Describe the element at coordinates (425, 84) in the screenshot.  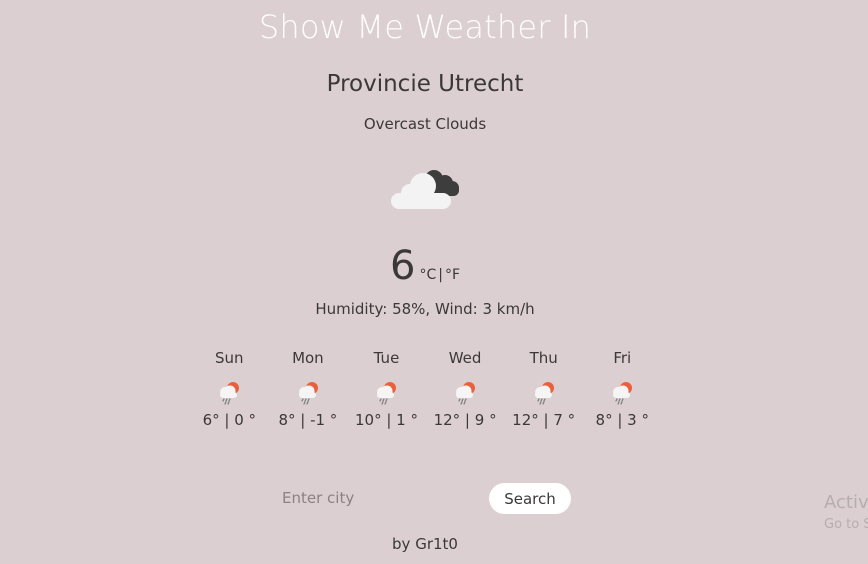
I see `city-name: Provincie Utrecht` at that location.